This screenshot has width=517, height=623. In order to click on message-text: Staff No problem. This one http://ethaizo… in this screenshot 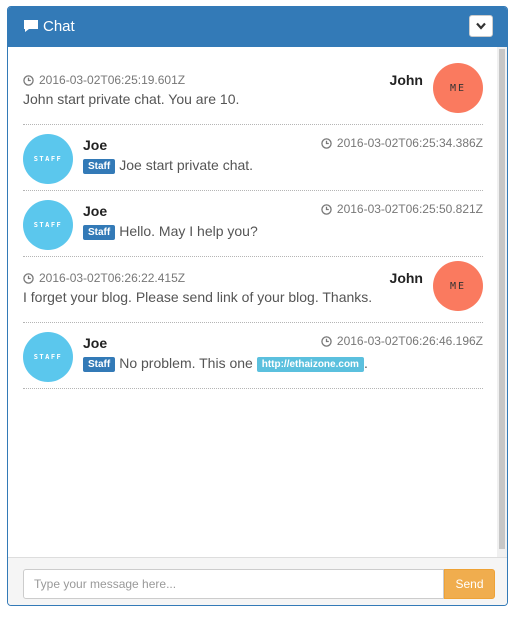, I will do `click(225, 363)`.